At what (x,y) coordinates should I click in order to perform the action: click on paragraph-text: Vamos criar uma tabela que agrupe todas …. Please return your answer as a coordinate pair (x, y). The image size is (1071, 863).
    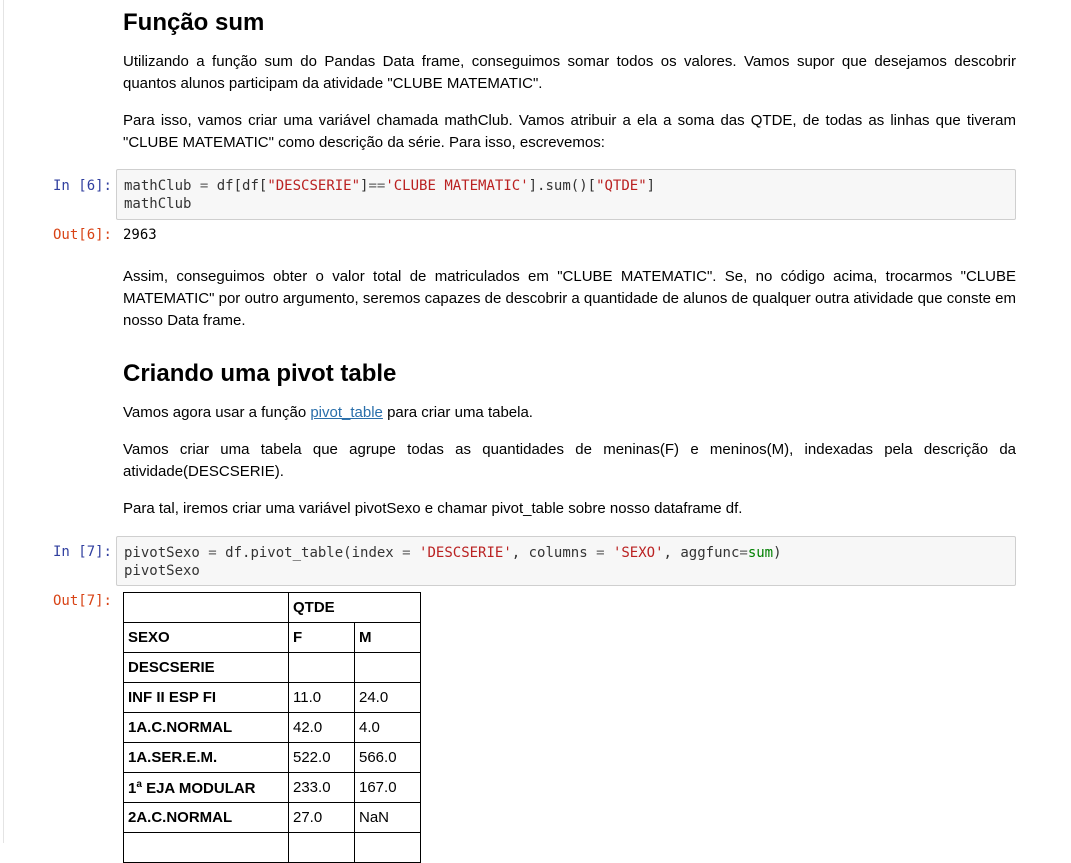
    Looking at the image, I should click on (569, 460).